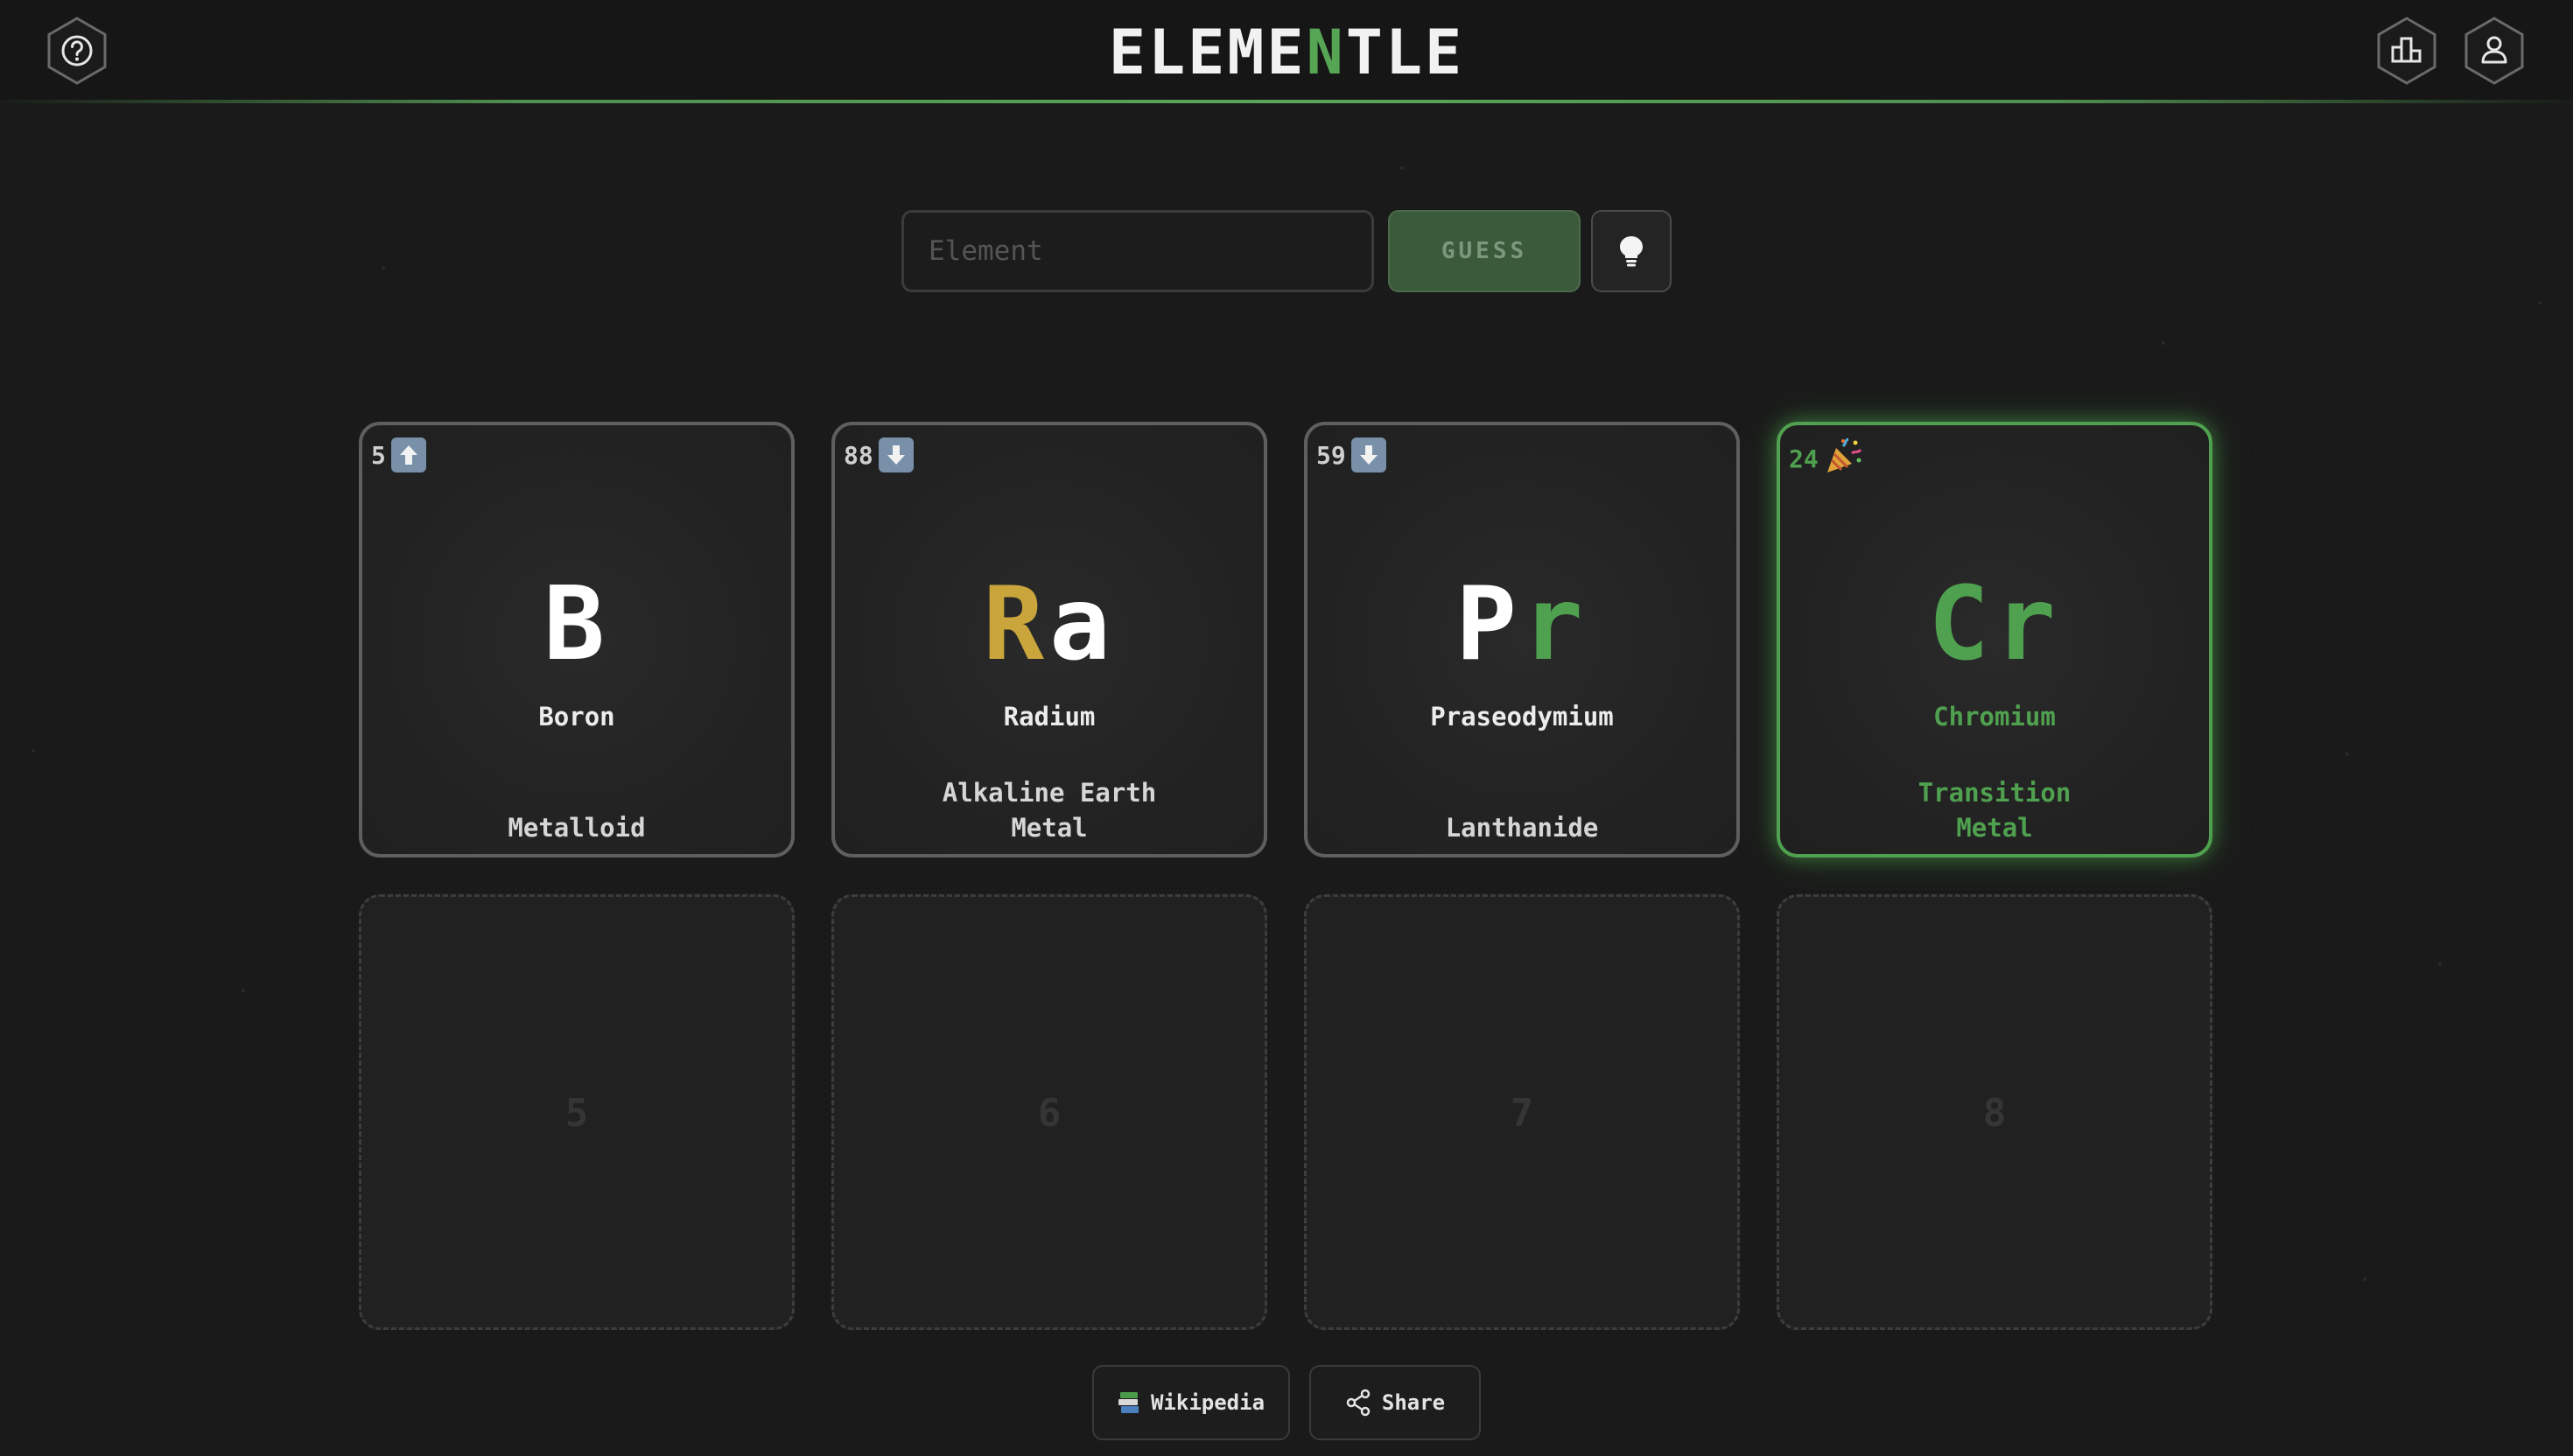 This screenshot has height=1456, width=2573. I want to click on share-label: Share, so click(1413, 1402).